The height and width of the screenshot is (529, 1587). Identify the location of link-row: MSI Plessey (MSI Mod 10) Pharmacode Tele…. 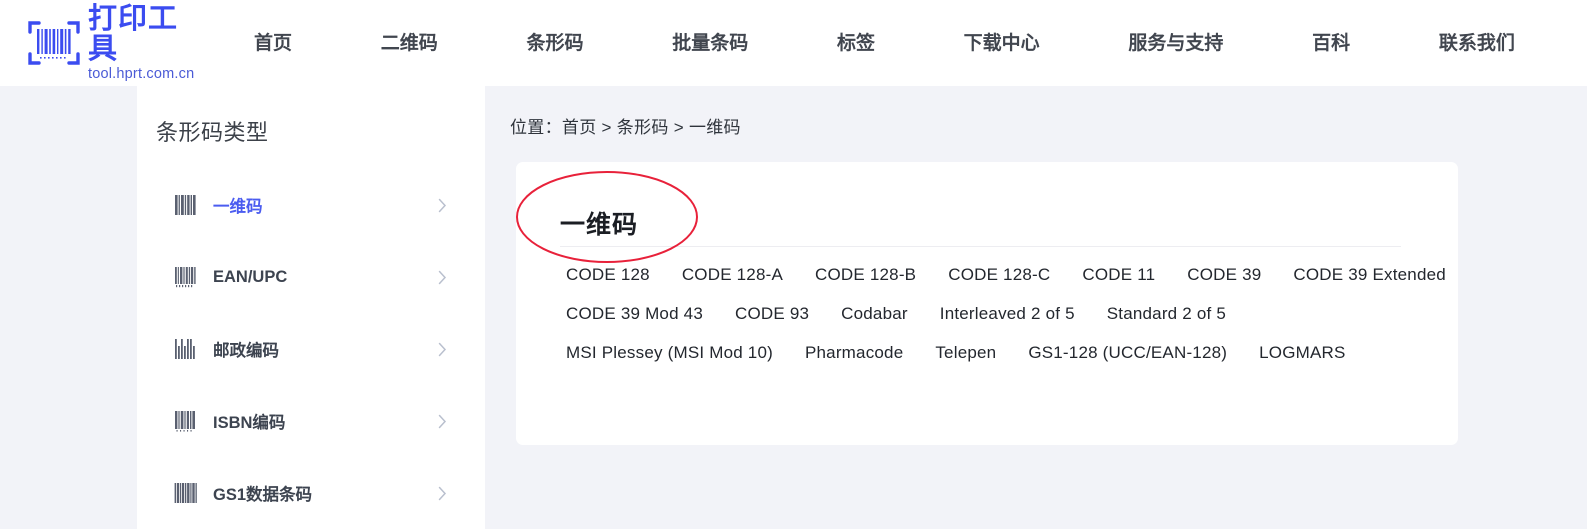
(990, 353).